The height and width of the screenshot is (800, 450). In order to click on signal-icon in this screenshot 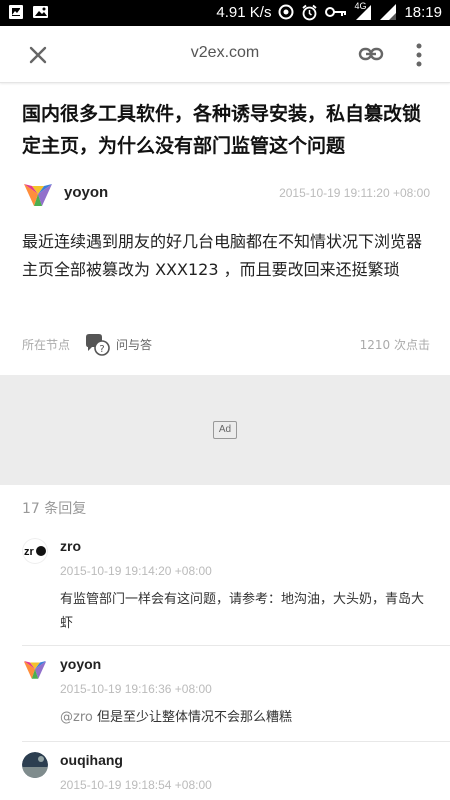, I will do `click(364, 12)`.